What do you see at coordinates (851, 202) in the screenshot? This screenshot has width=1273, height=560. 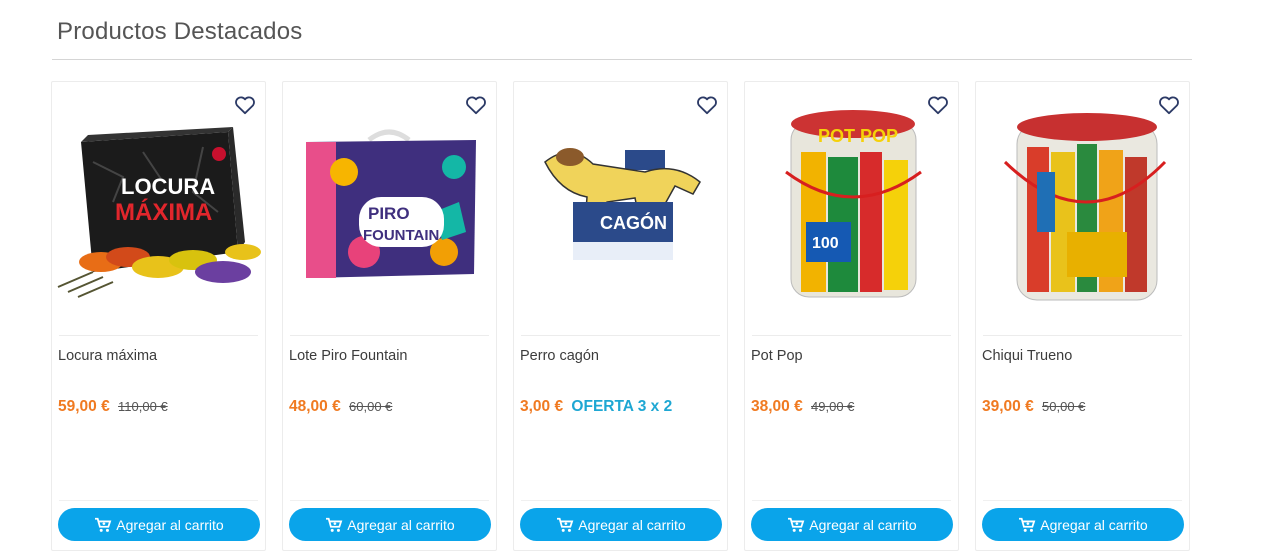 I see `product-image: 100 POT POP` at bounding box center [851, 202].